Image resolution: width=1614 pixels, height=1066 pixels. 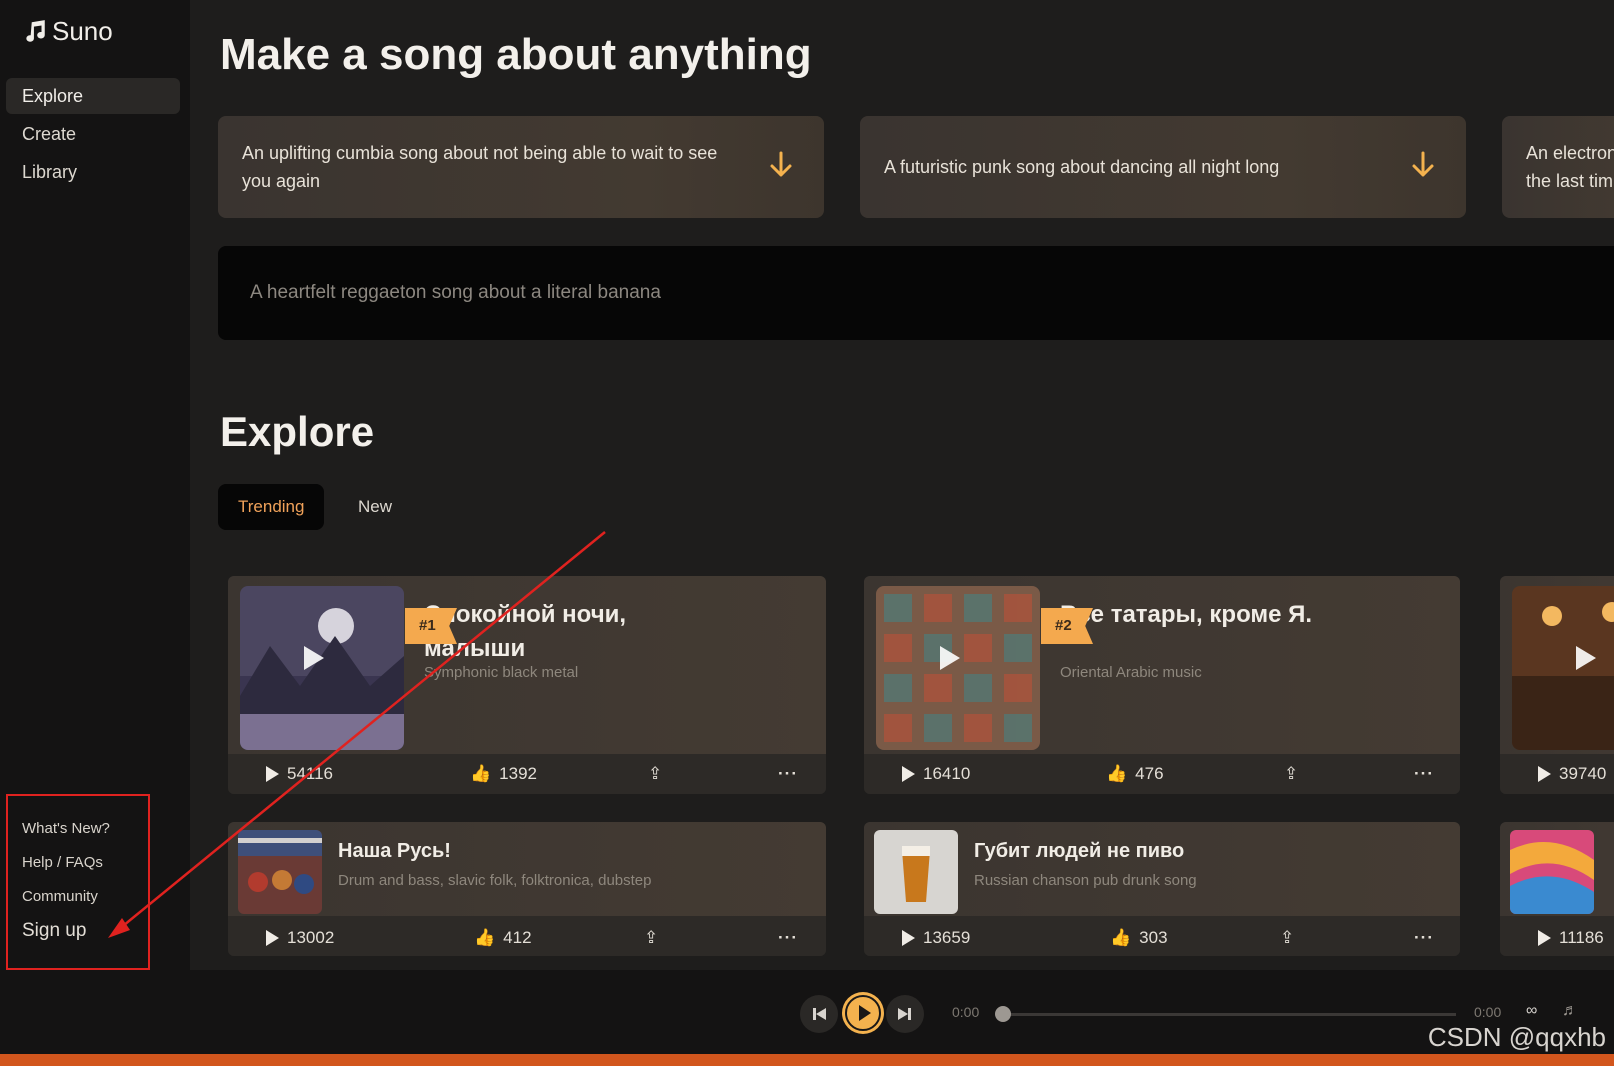 I want to click on song-stats: 13659 👍 303 ⇪ ···, so click(x=1162, y=936).